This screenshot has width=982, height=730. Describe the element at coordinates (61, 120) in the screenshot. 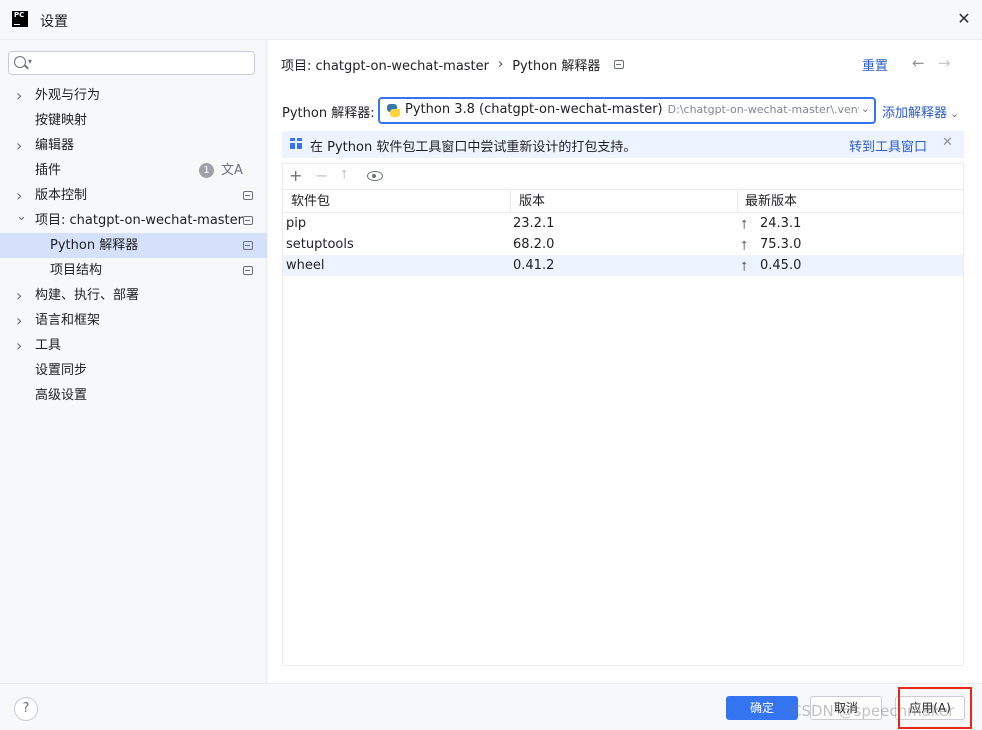

I see `sidebar-item-label: 按键映射` at that location.